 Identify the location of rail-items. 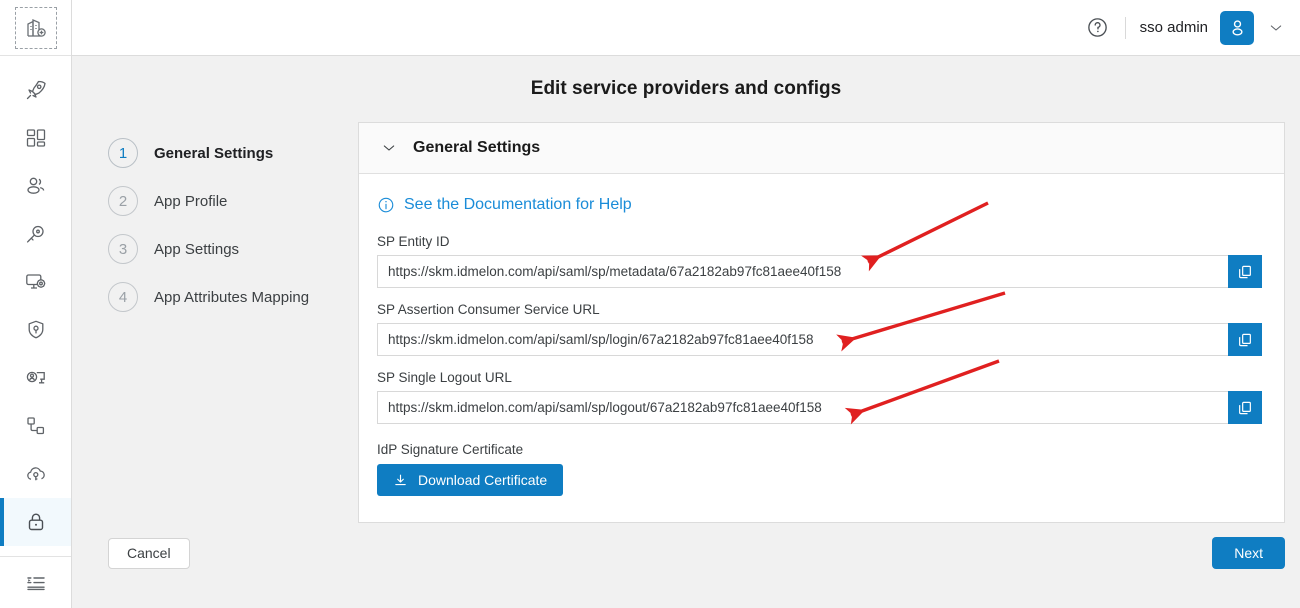
(35, 306).